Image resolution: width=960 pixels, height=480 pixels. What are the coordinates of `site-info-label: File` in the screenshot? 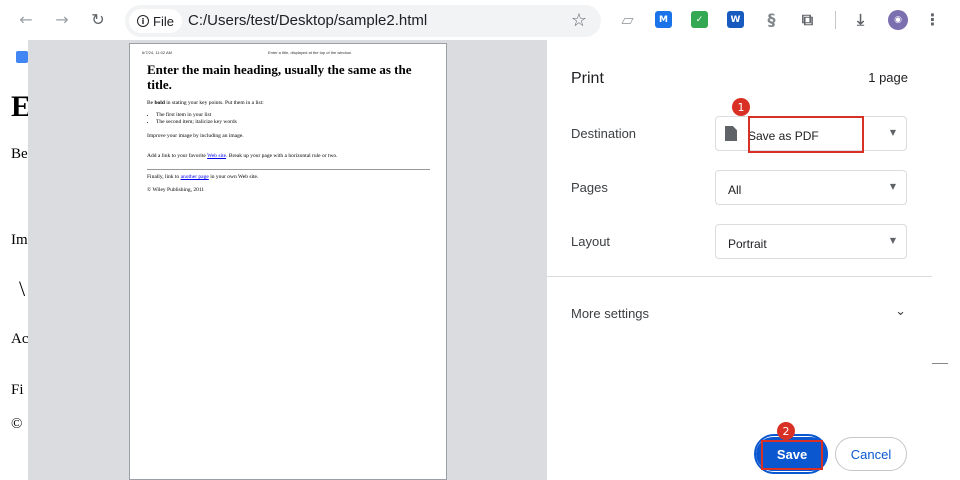 It's located at (163, 21).